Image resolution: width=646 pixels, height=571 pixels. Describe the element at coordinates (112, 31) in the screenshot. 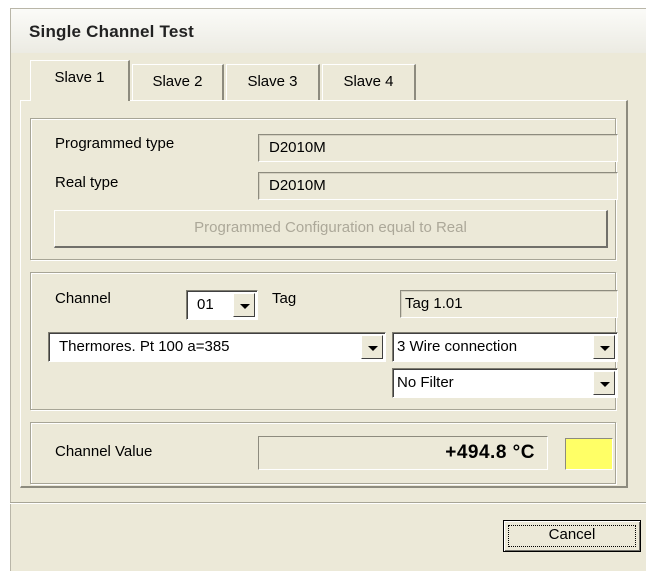

I see `window-title: Single Channel Test` at that location.